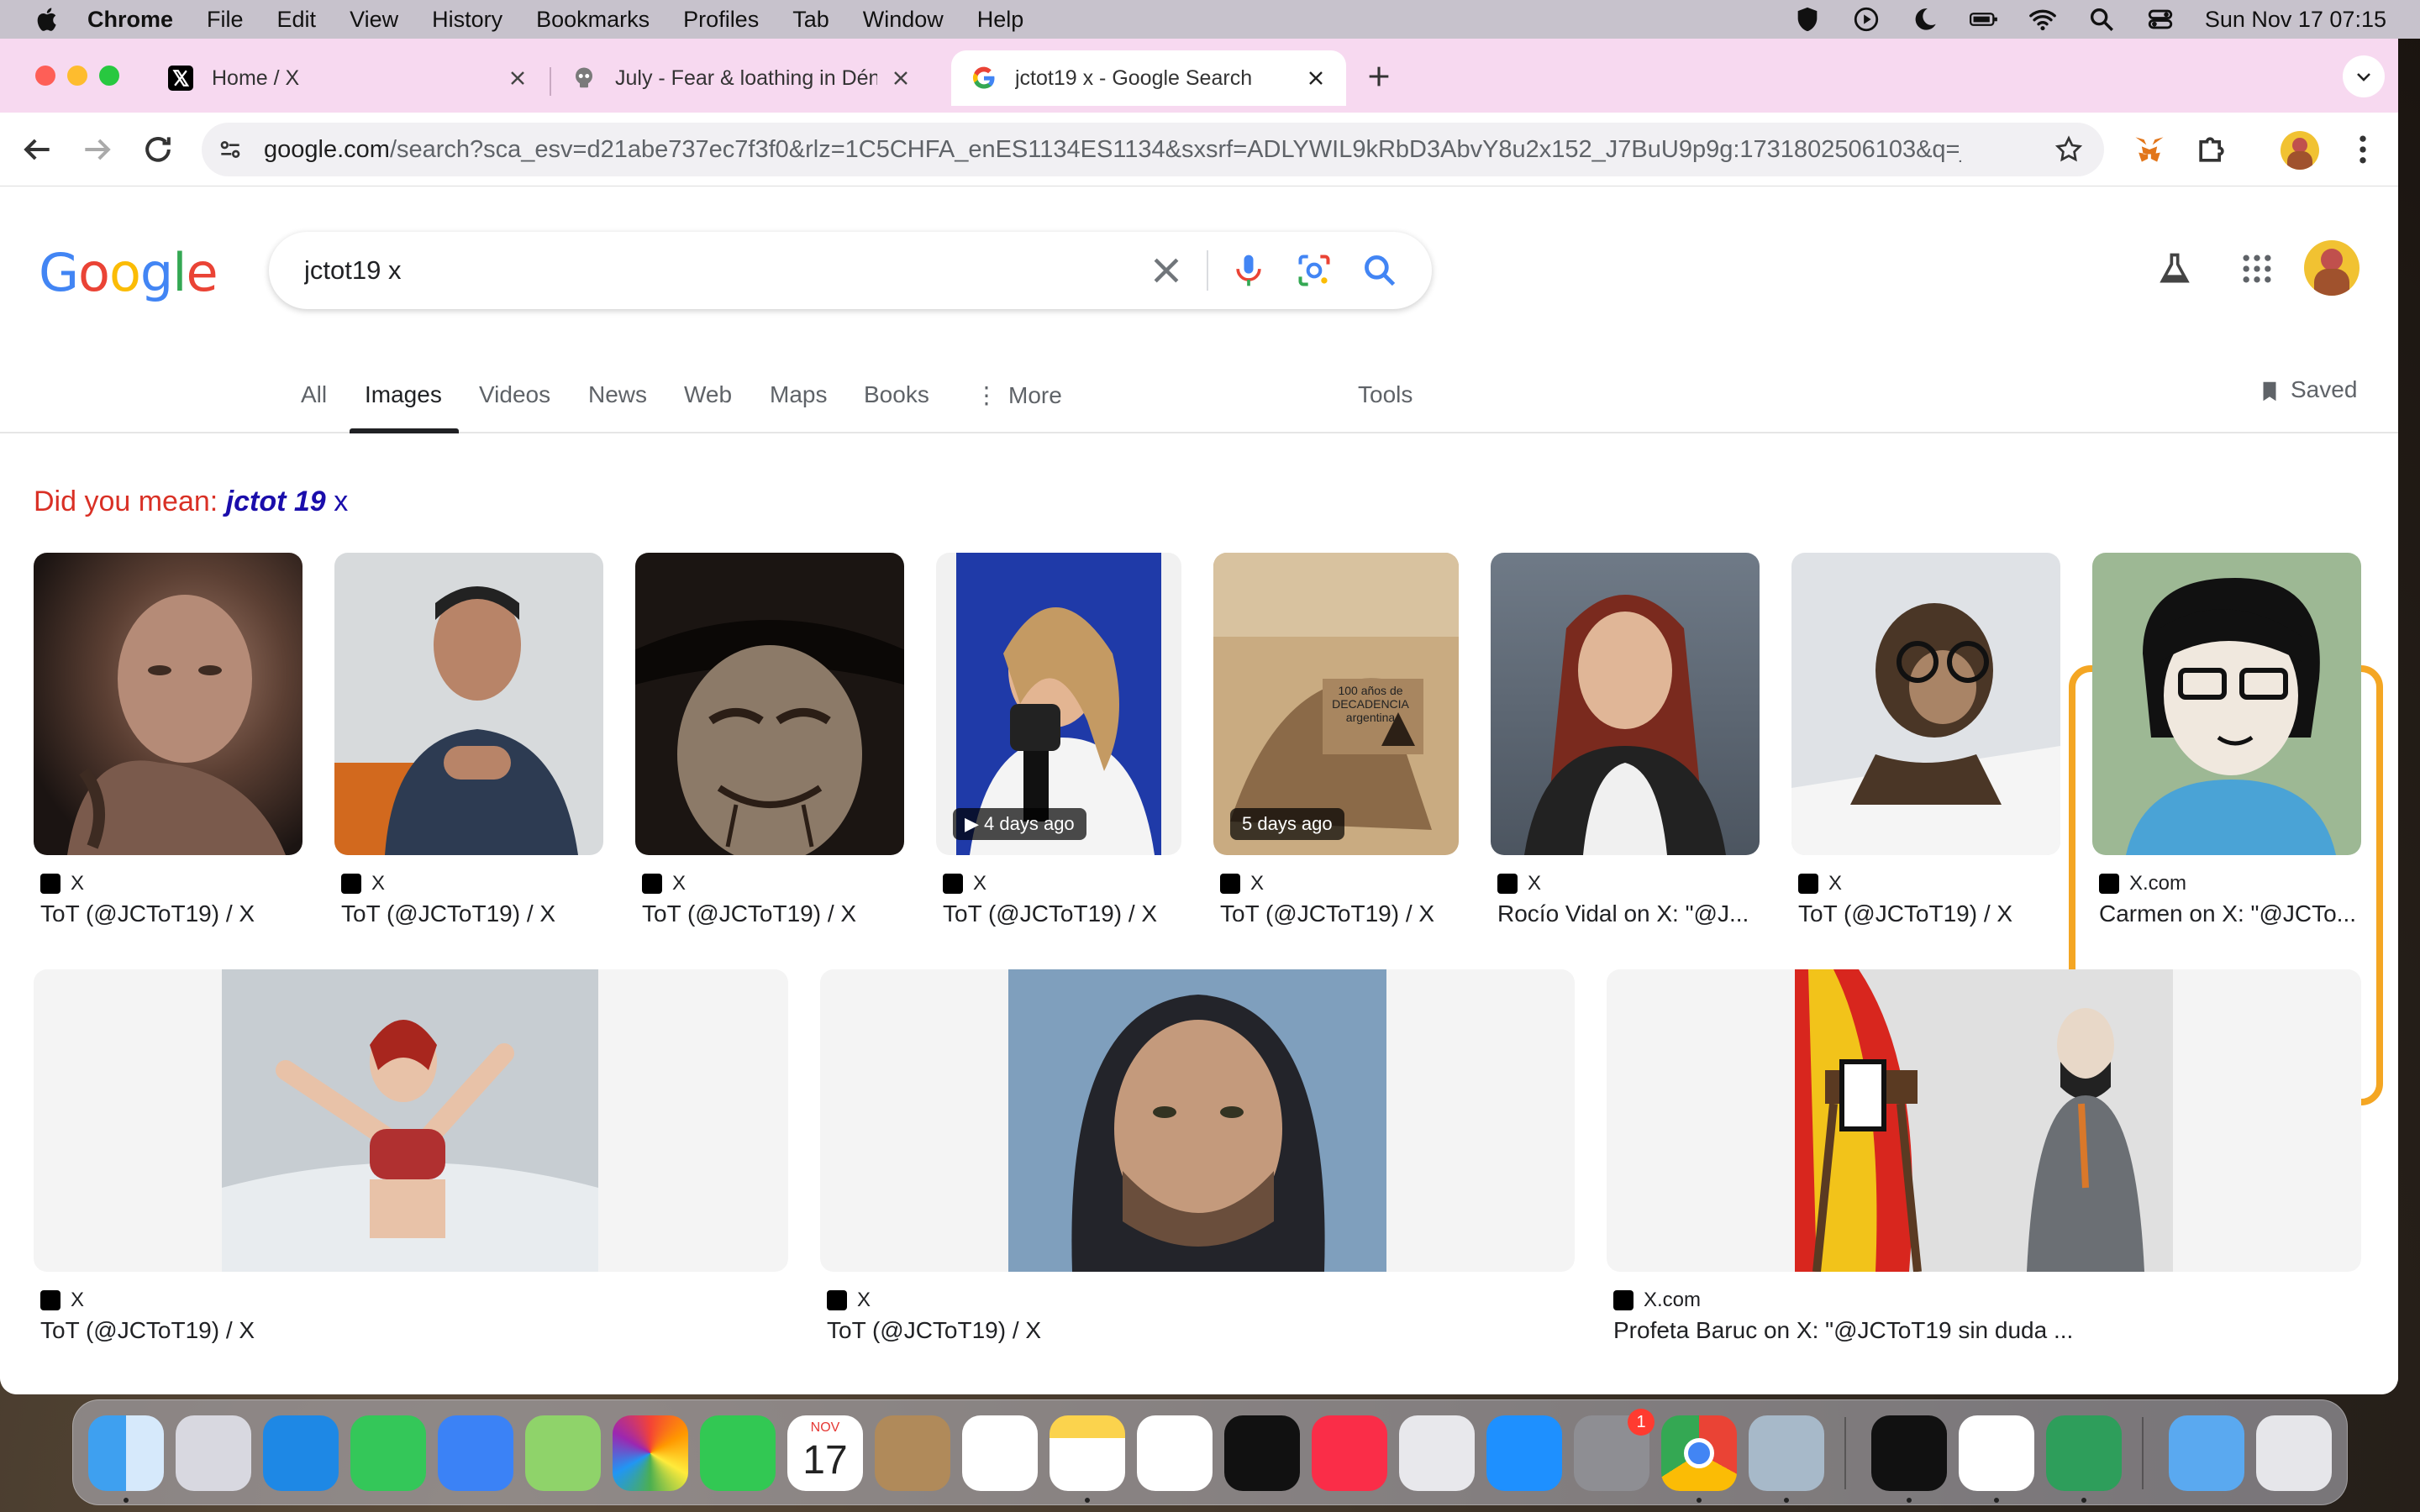 Image resolution: width=2420 pixels, height=1512 pixels. Describe the element at coordinates (1379, 76) in the screenshot. I see `new-tab-plus-icon` at that location.